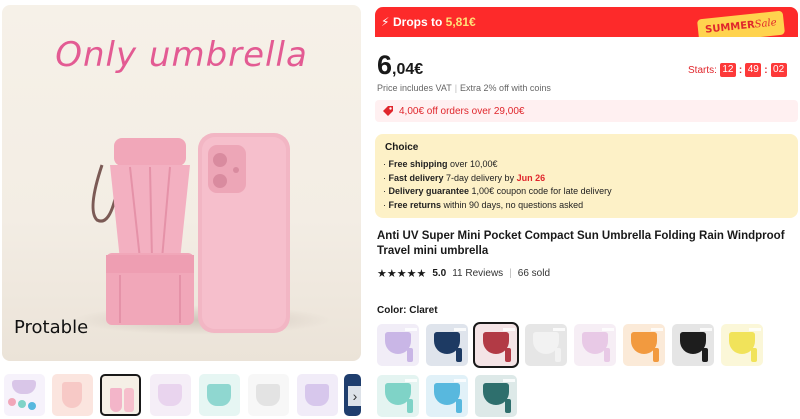 The image size is (800, 419). Describe the element at coordinates (737, 70) in the screenshot. I see `countdown-timer: Starts: 12: 49: 02` at that location.